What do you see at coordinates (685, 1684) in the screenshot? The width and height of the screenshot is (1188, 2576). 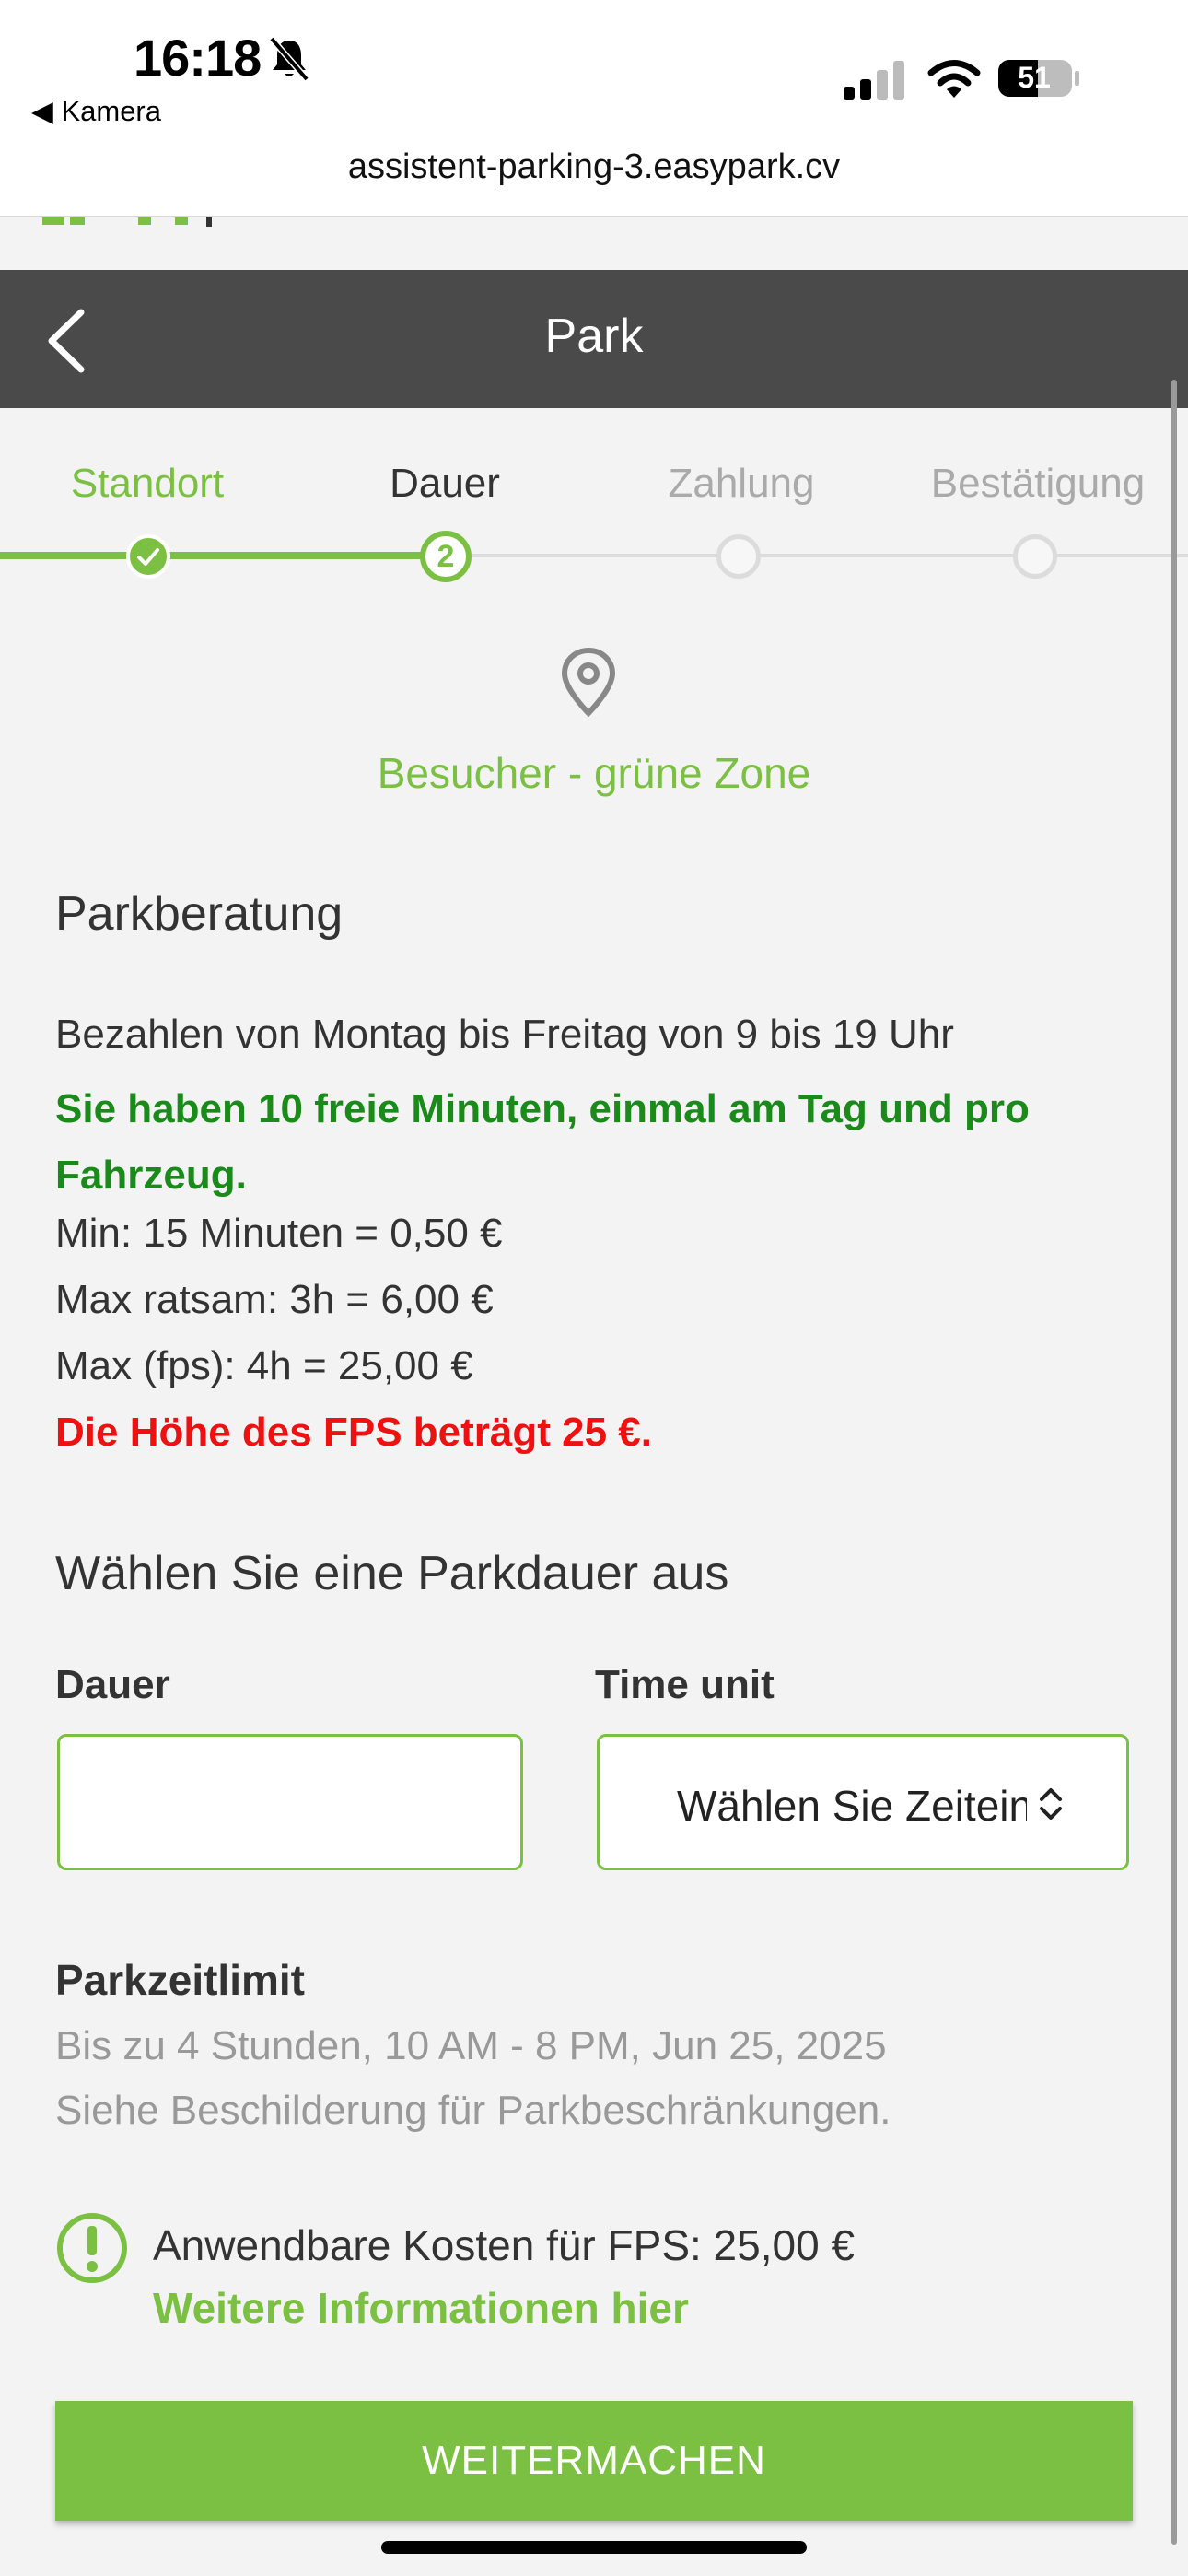 I see `time-unit-label: Time unit` at bounding box center [685, 1684].